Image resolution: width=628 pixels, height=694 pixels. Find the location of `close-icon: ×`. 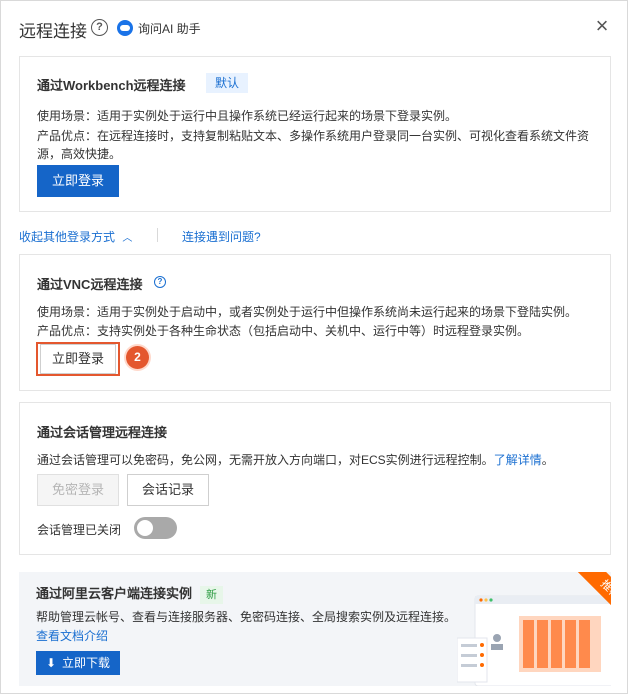

close-icon: × is located at coordinates (602, 26).